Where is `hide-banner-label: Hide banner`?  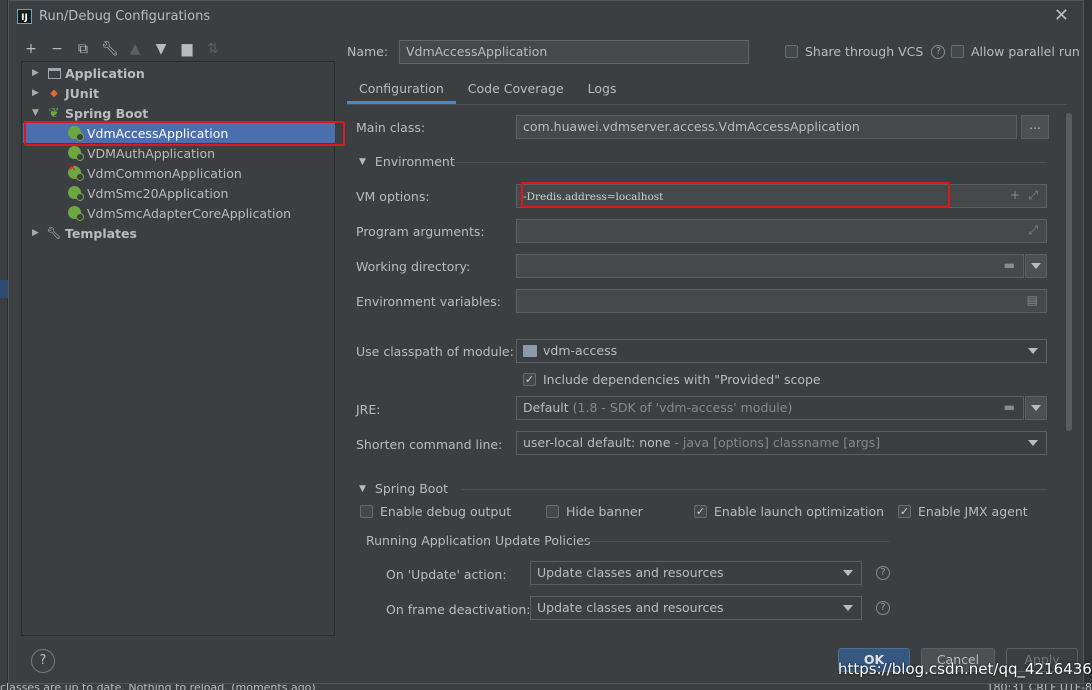
hide-banner-label: Hide banner is located at coordinates (604, 511).